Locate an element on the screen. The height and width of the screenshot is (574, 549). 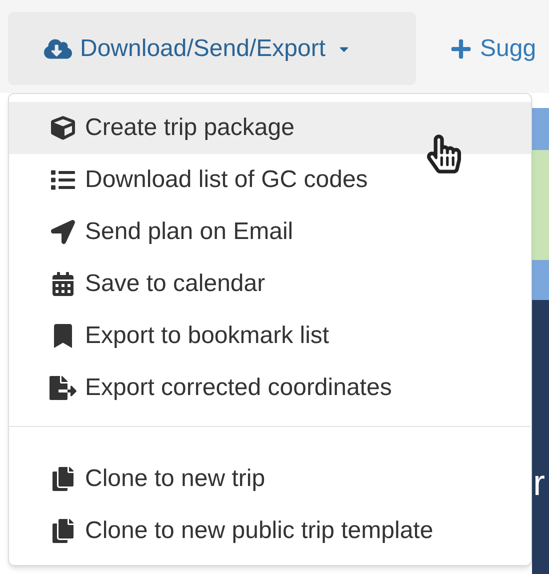
menu-item: Save to calendar is located at coordinates (270, 284).